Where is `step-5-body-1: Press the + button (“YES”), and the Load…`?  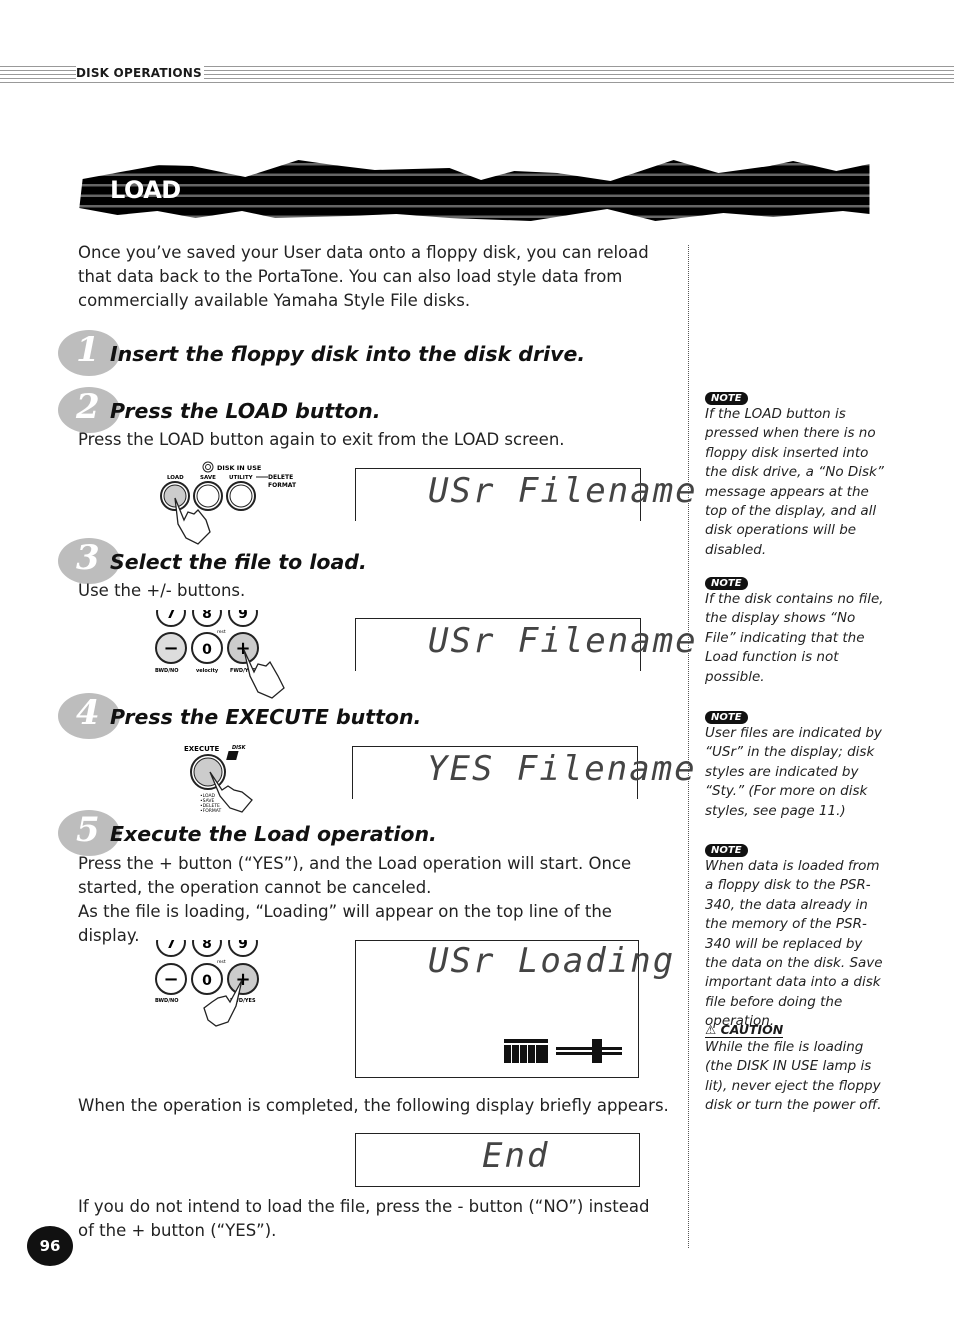 step-5-body-1: Press the + button (“YES”), and the Load… is located at coordinates (355, 875).